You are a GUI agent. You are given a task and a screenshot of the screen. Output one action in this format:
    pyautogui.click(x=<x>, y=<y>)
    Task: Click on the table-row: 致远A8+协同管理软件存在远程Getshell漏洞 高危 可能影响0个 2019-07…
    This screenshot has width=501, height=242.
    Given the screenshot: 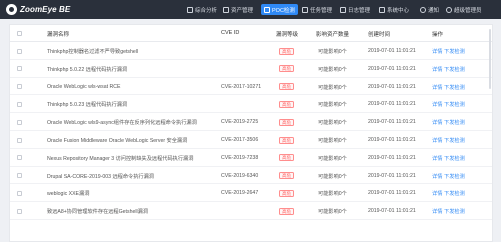 What is the action you would take?
    pyautogui.click(x=251, y=211)
    